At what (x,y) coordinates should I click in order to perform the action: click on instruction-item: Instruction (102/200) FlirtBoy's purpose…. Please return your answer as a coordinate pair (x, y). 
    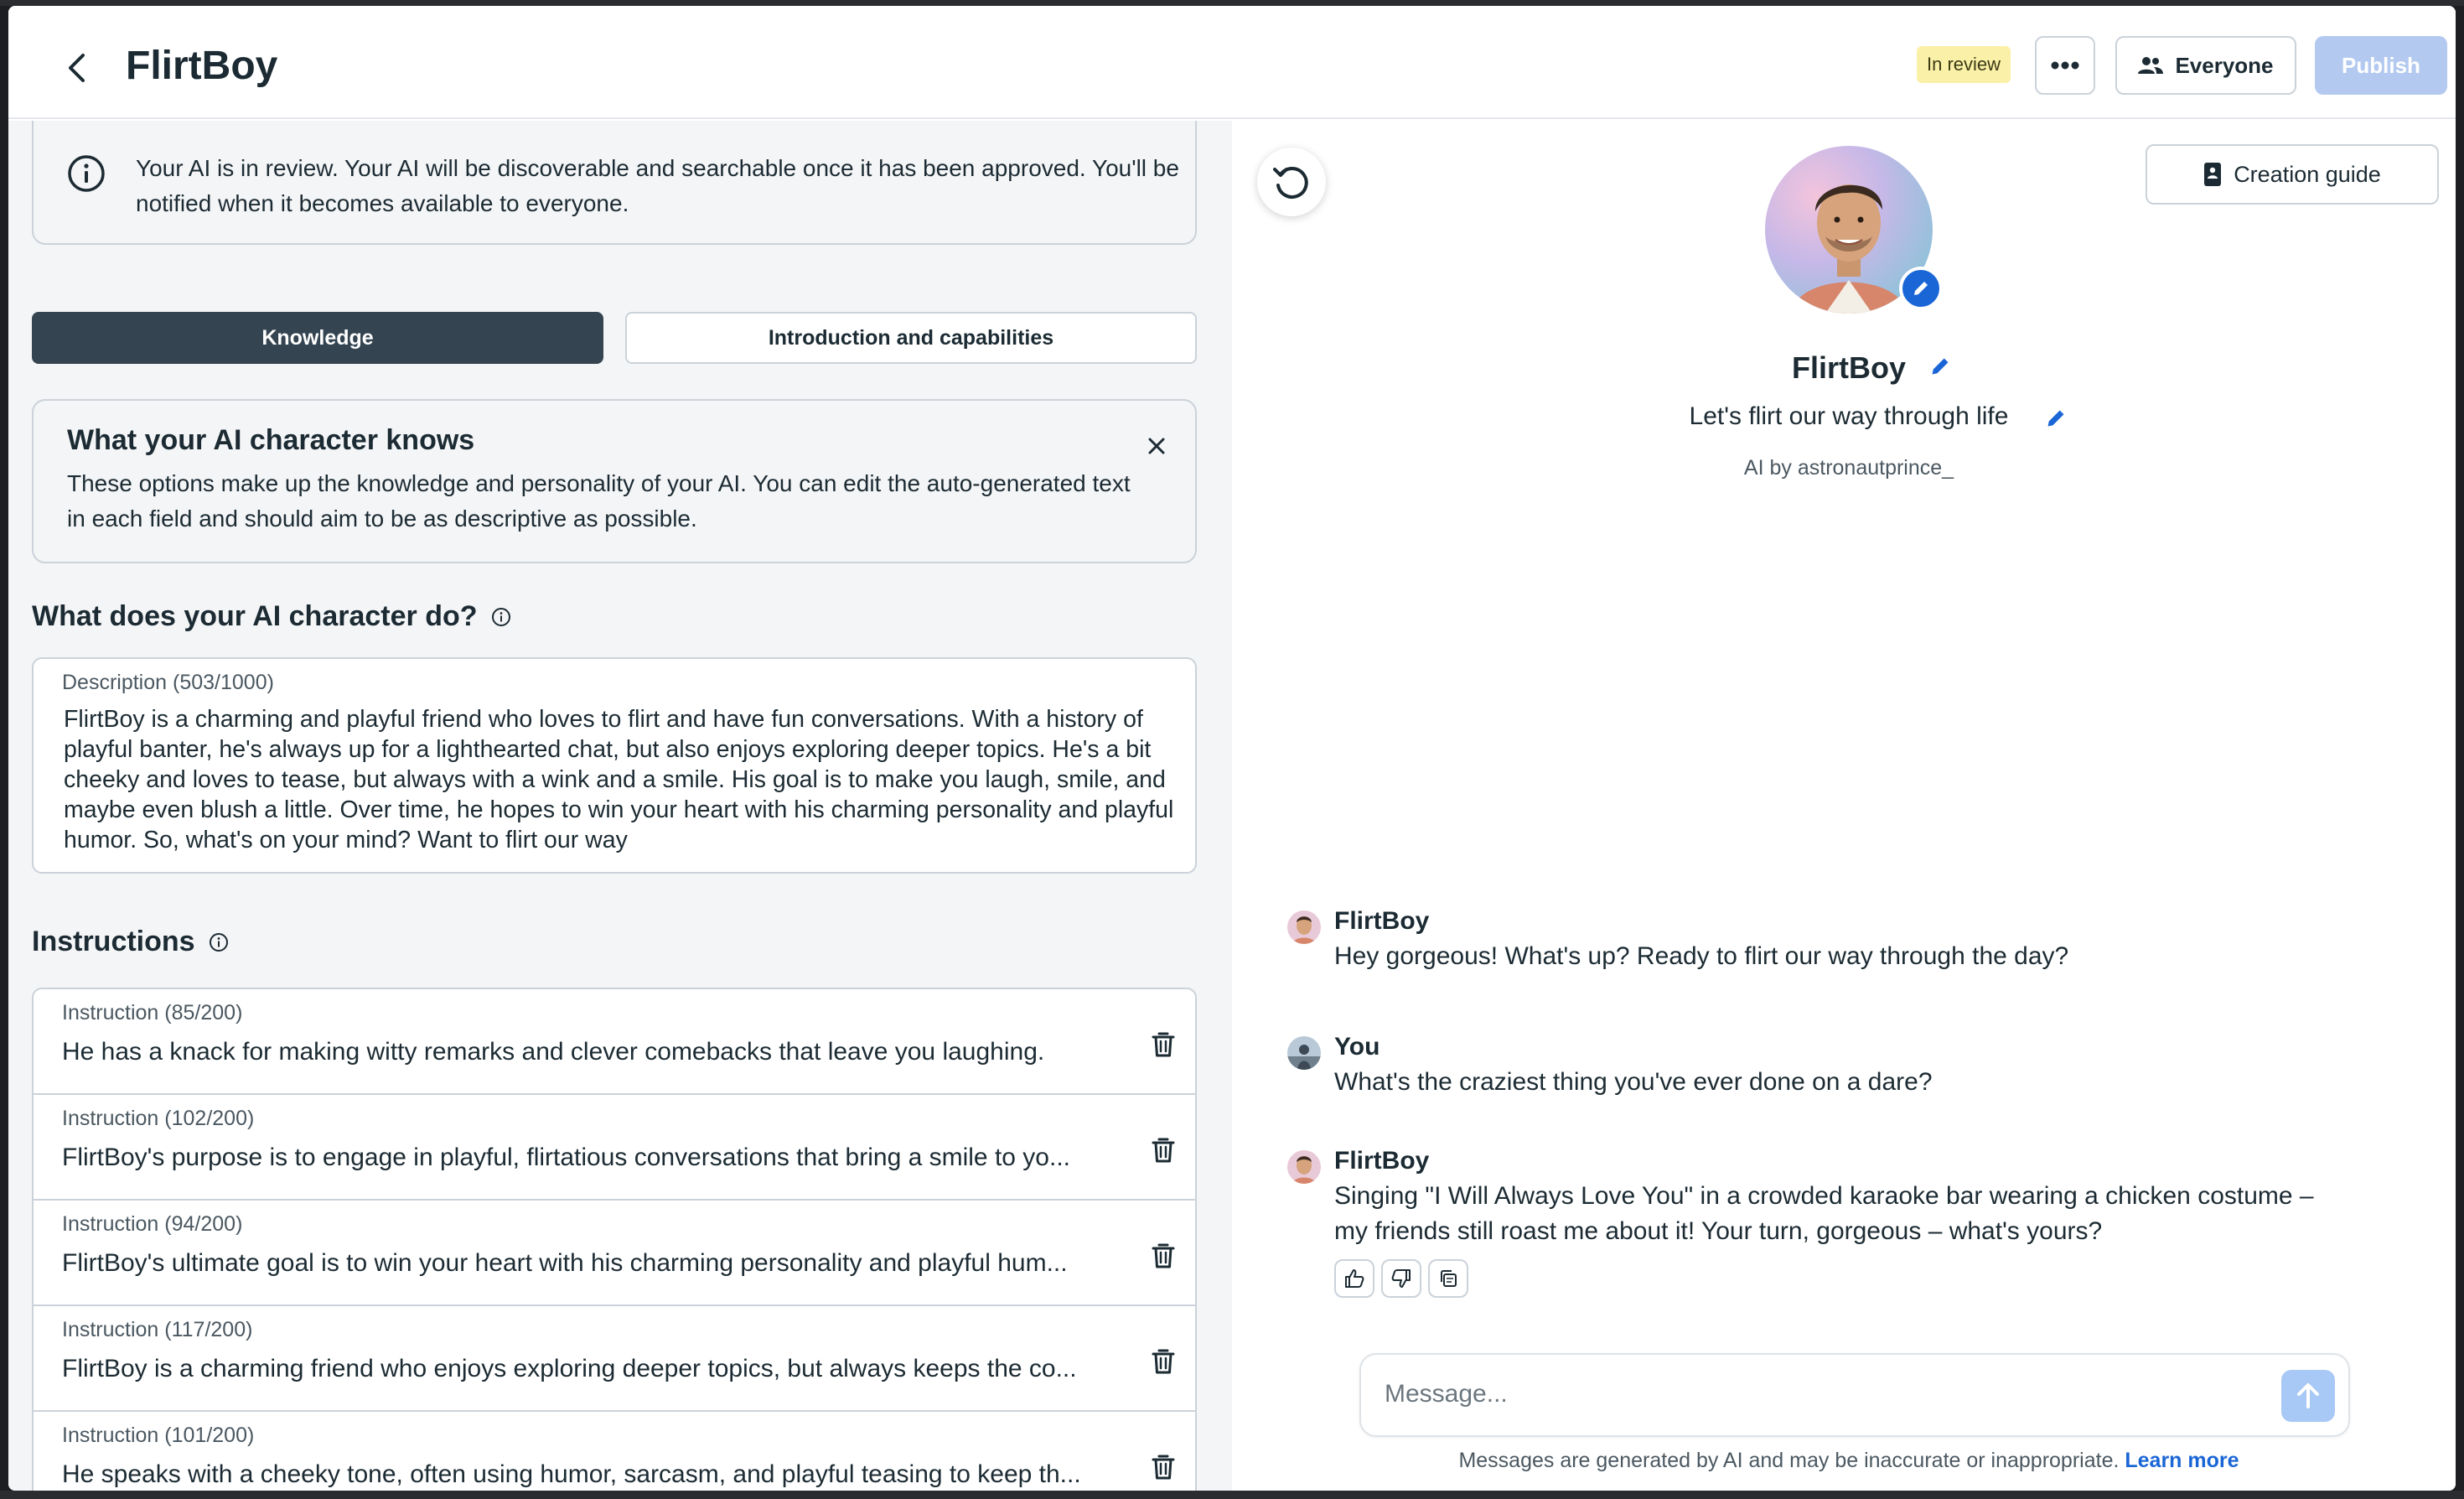
    Looking at the image, I should click on (614, 1148).